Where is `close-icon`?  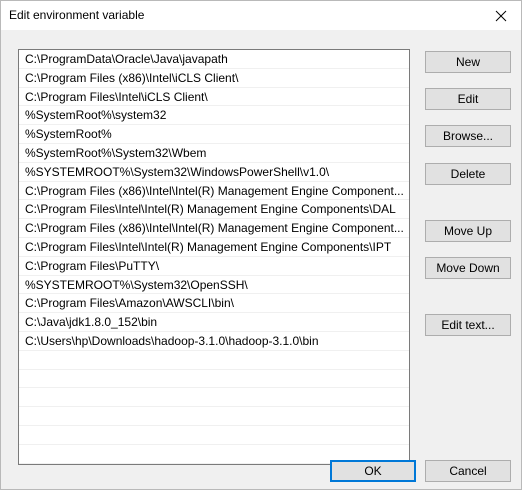
close-icon is located at coordinates (501, 15).